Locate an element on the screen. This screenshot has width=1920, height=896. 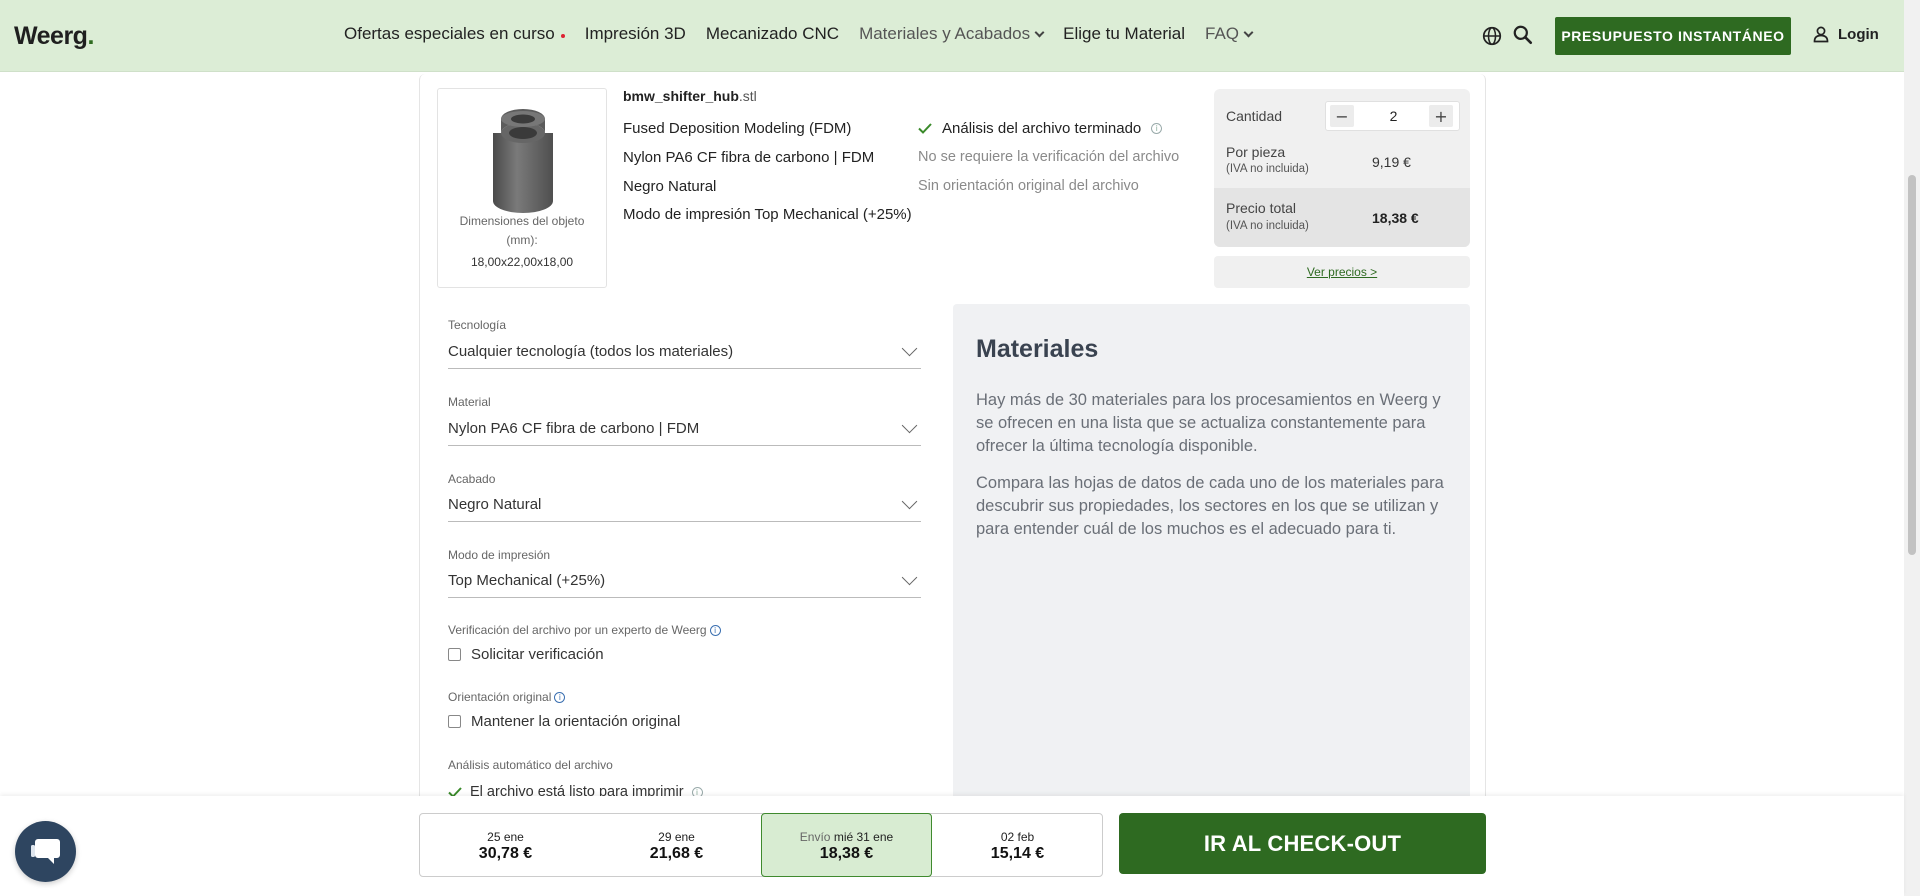
nav-faq: FAQ is located at coordinates (1229, 34).